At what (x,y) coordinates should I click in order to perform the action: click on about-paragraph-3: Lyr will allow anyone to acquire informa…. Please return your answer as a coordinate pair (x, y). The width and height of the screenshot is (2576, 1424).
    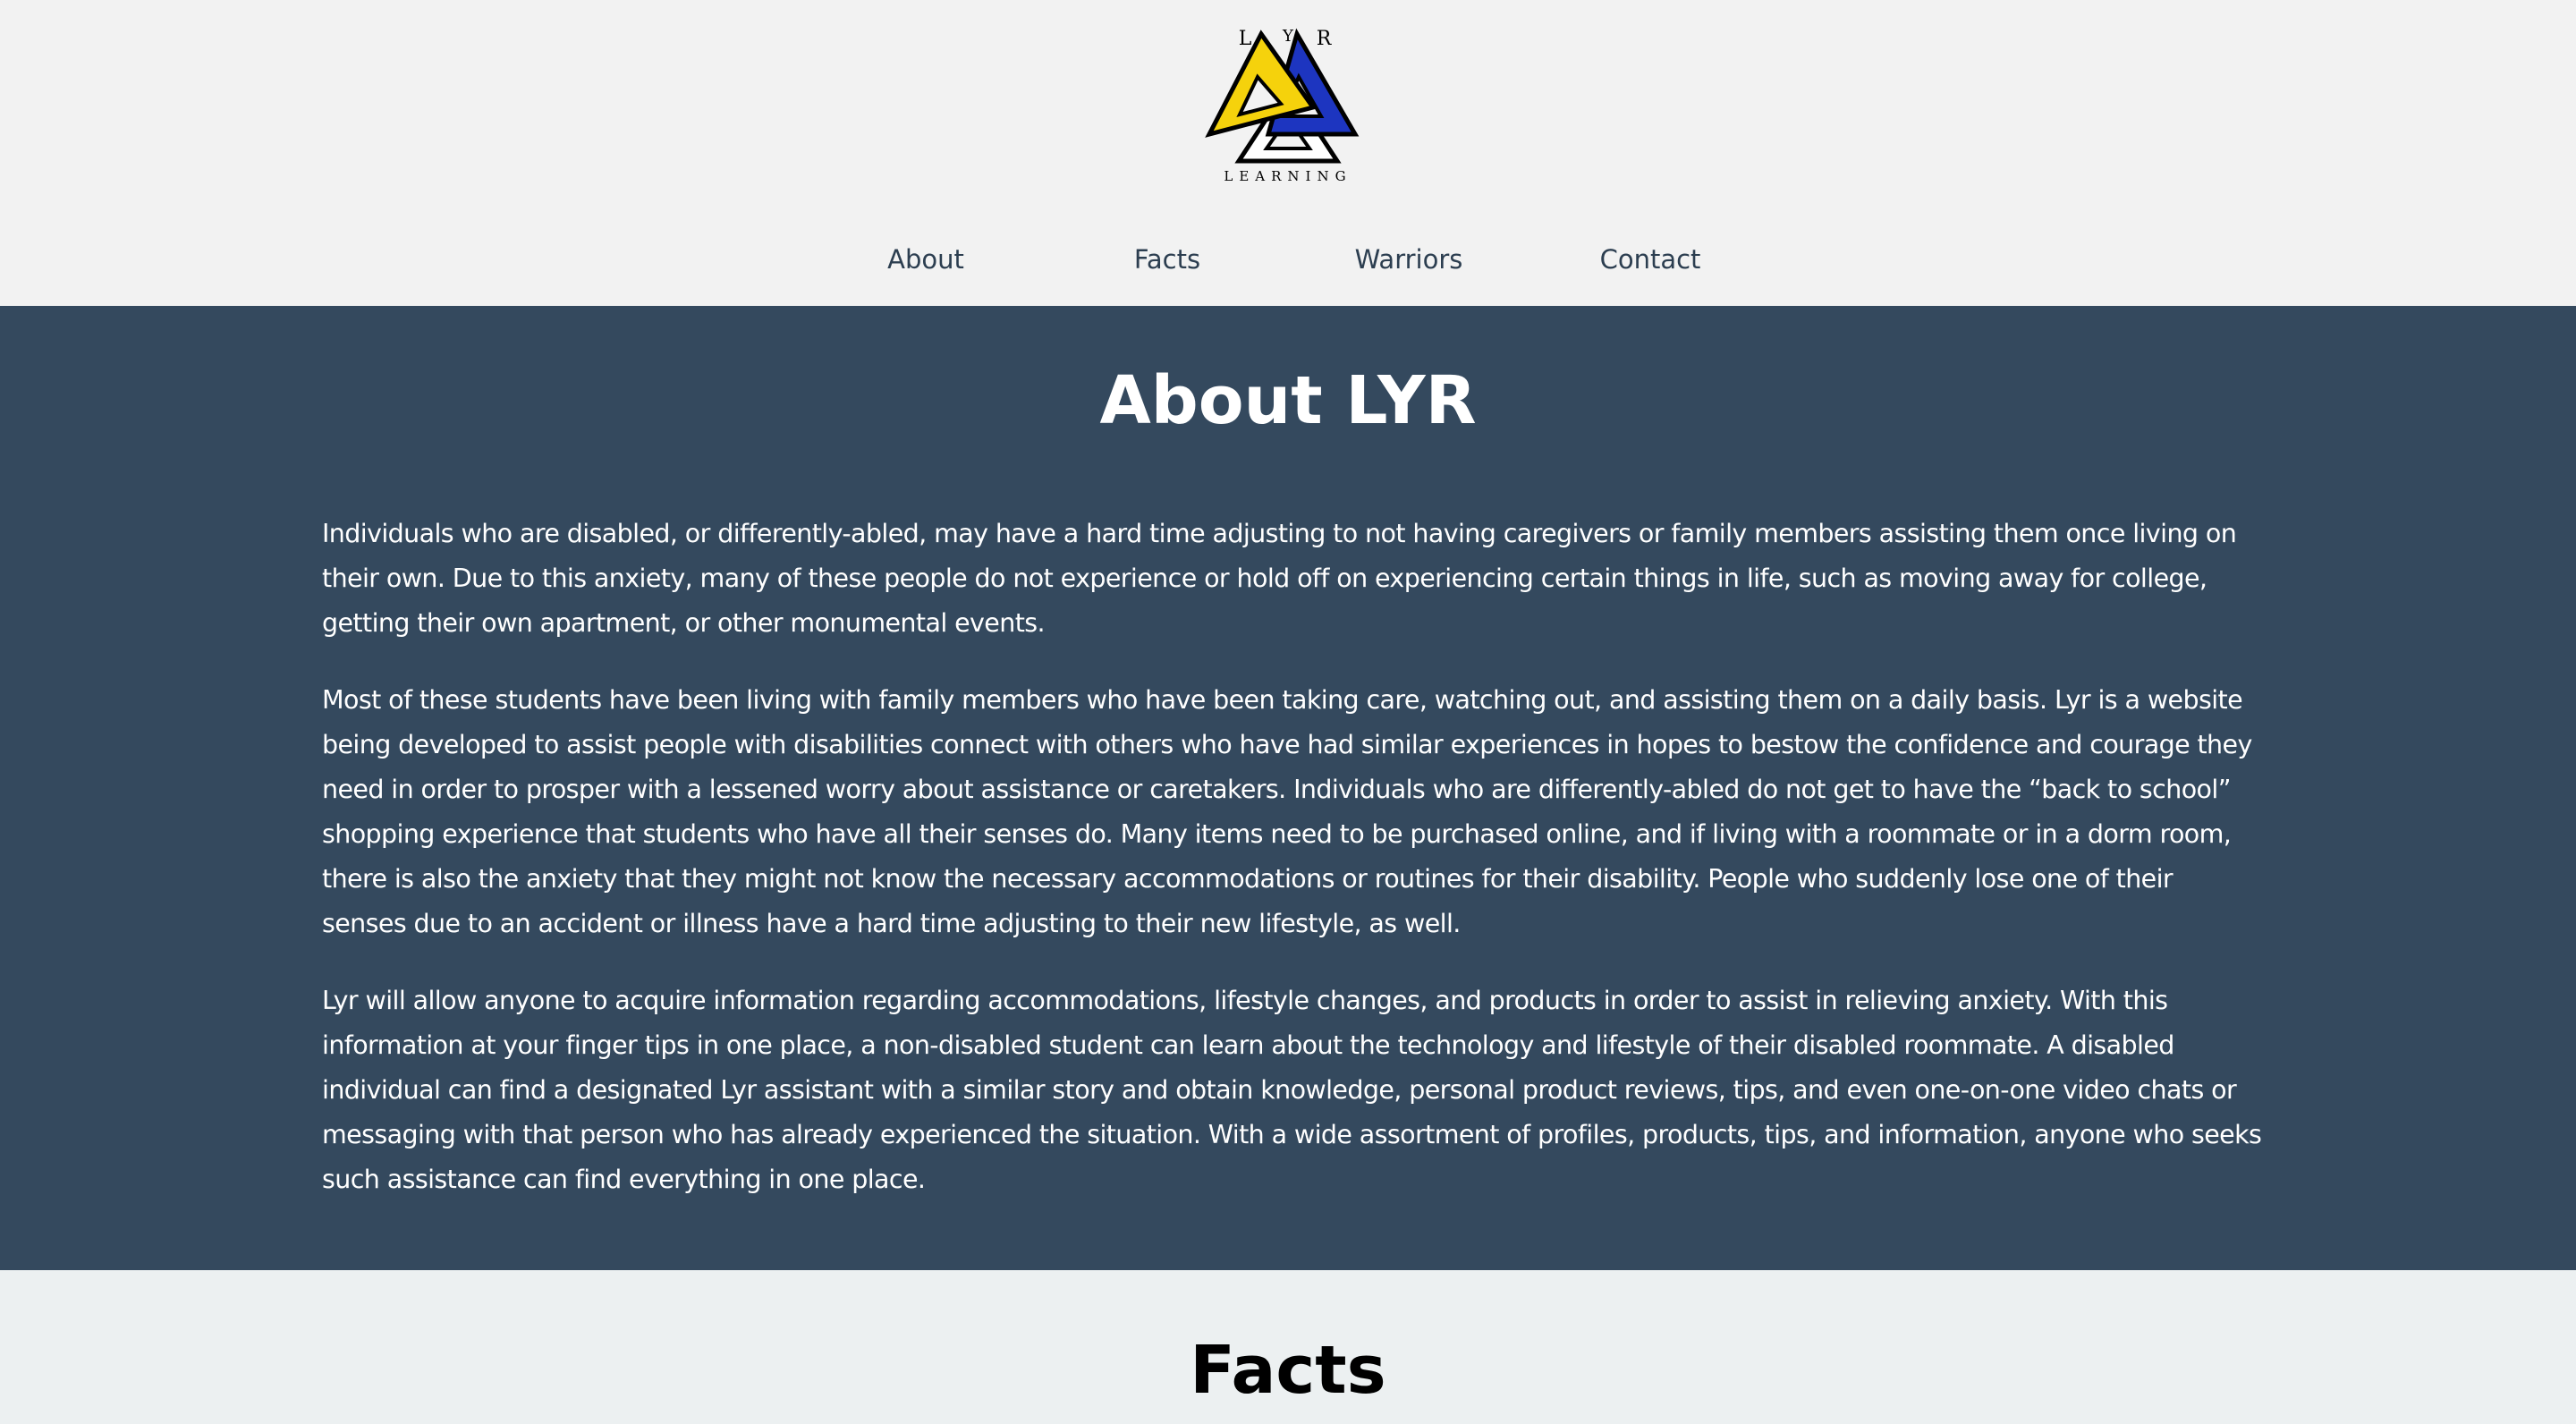
    Looking at the image, I should click on (1292, 1090).